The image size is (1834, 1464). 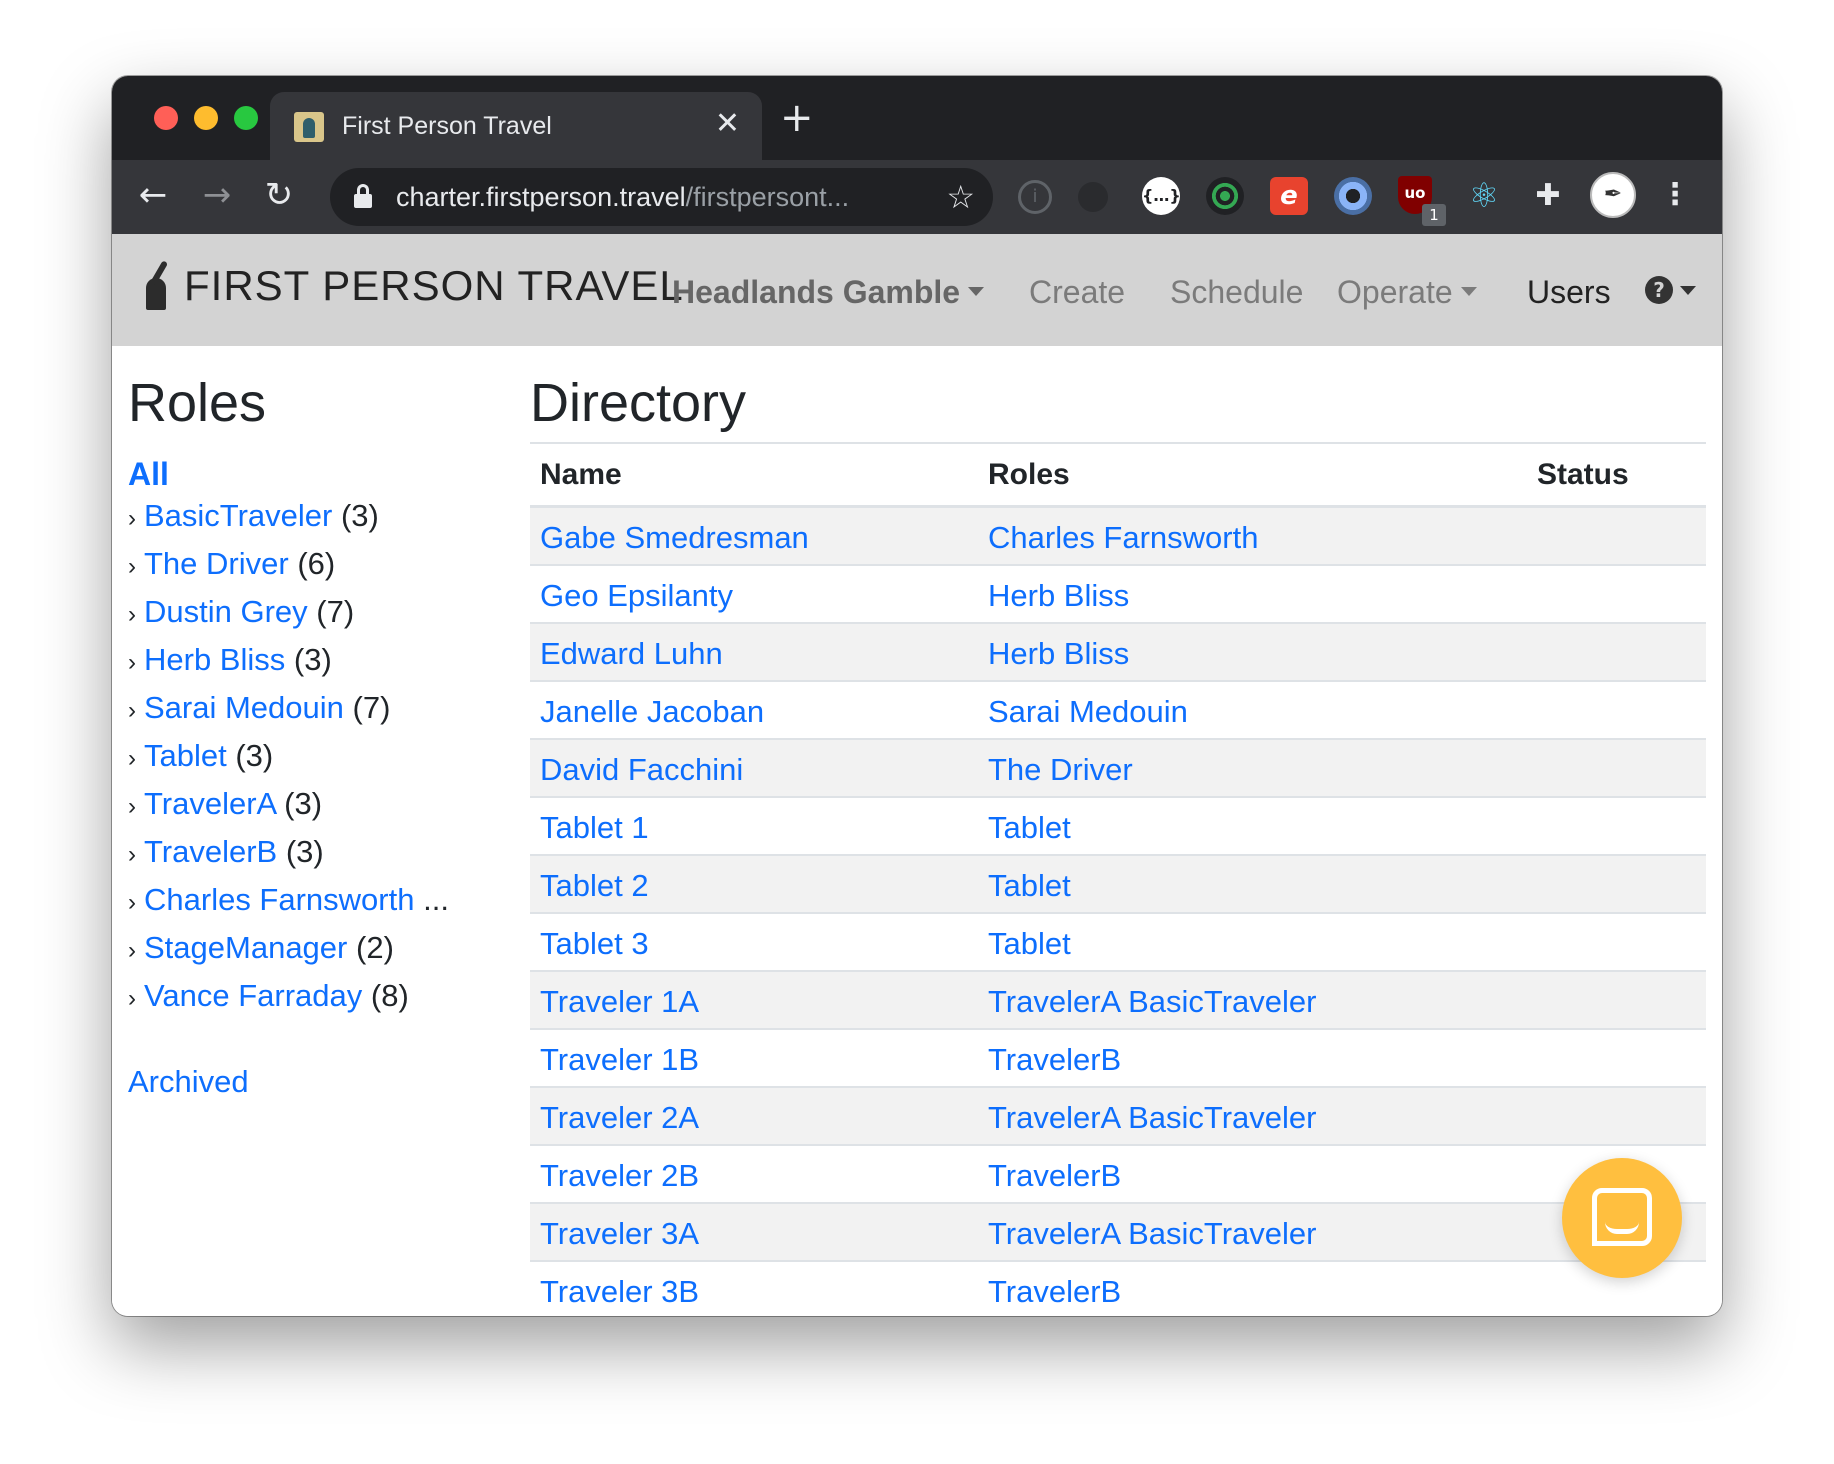 I want to click on help-caret-icon, so click(x=1688, y=290).